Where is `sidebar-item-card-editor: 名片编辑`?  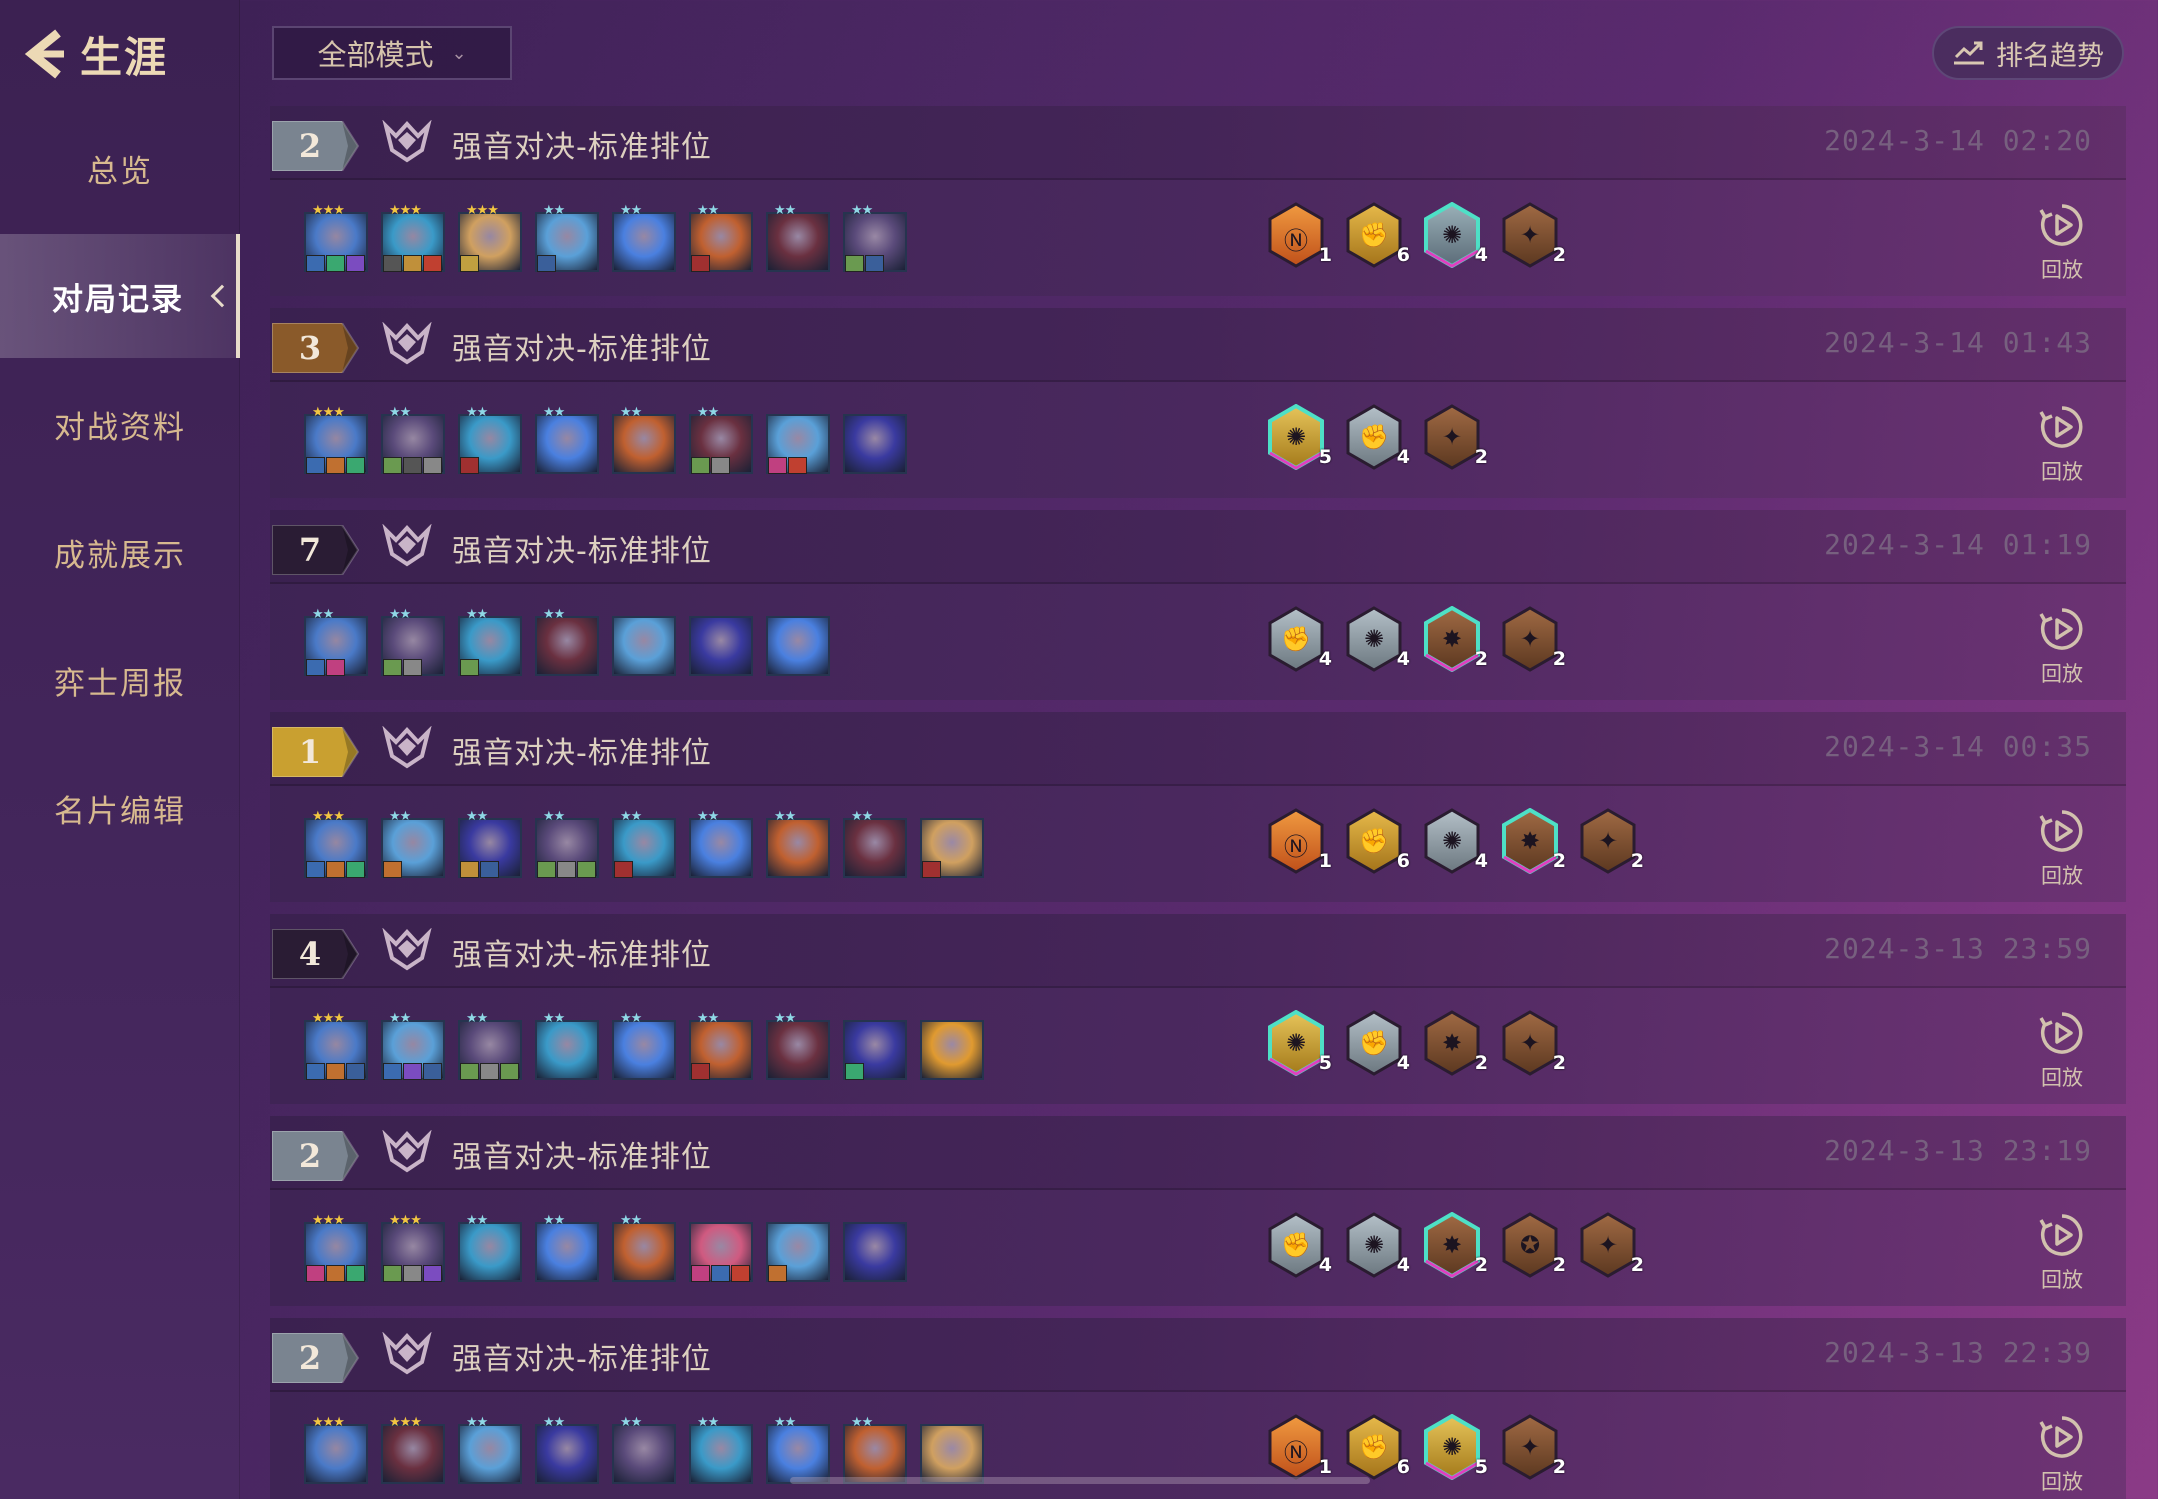
sidebar-item-card-editor: 名片编辑 is located at coordinates (120, 808).